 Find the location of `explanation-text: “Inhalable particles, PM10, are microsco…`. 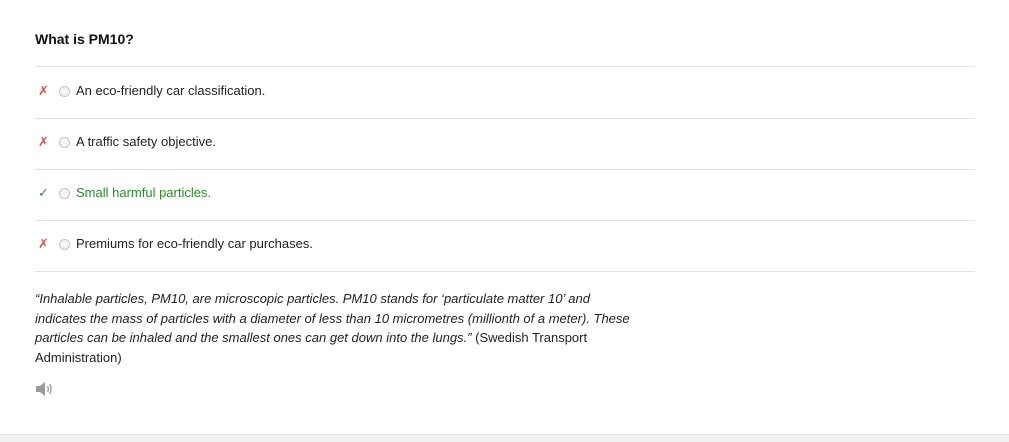

explanation-text: “Inhalable particles, PM10, are microsco… is located at coordinates (335, 328).